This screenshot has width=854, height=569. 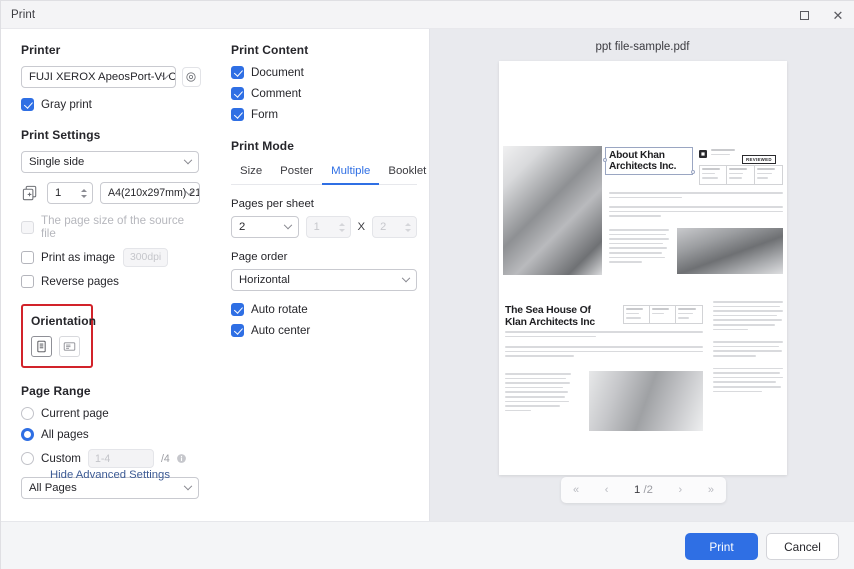 What do you see at coordinates (264, 280) in the screenshot?
I see `page-order-value: Horizontal` at bounding box center [264, 280].